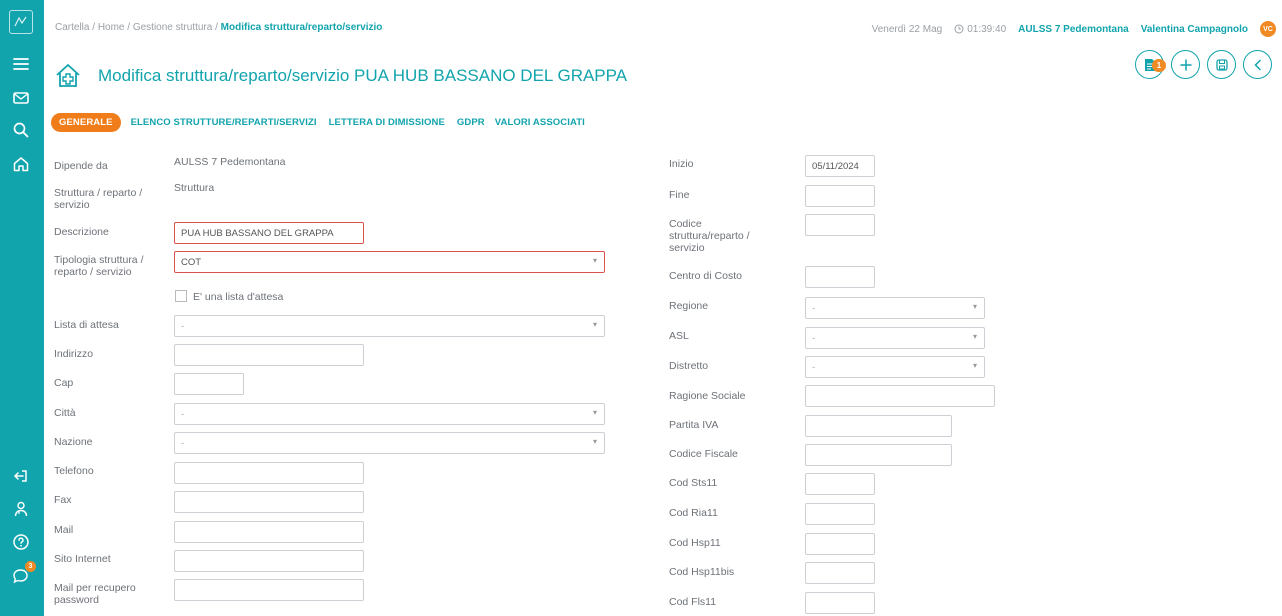 The width and height of the screenshot is (1282, 616). What do you see at coordinates (1194, 29) in the screenshot?
I see `user-name: Valentina Campagnolo` at bounding box center [1194, 29].